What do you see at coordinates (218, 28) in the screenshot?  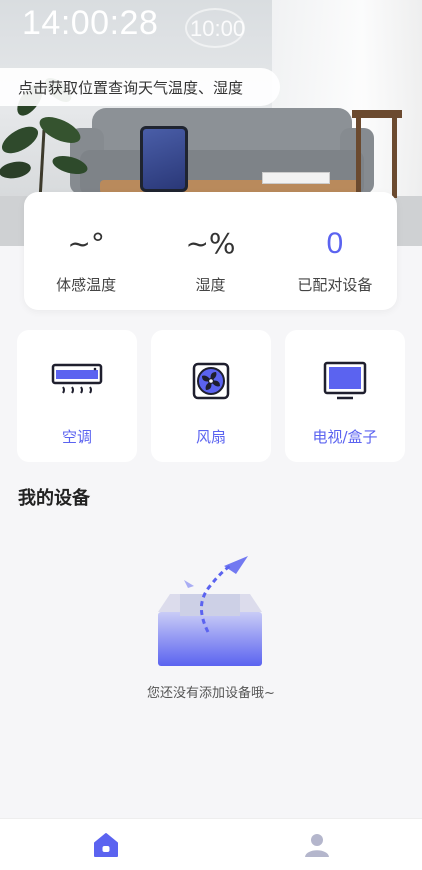 I see `clock-overlay-text: 10:00` at bounding box center [218, 28].